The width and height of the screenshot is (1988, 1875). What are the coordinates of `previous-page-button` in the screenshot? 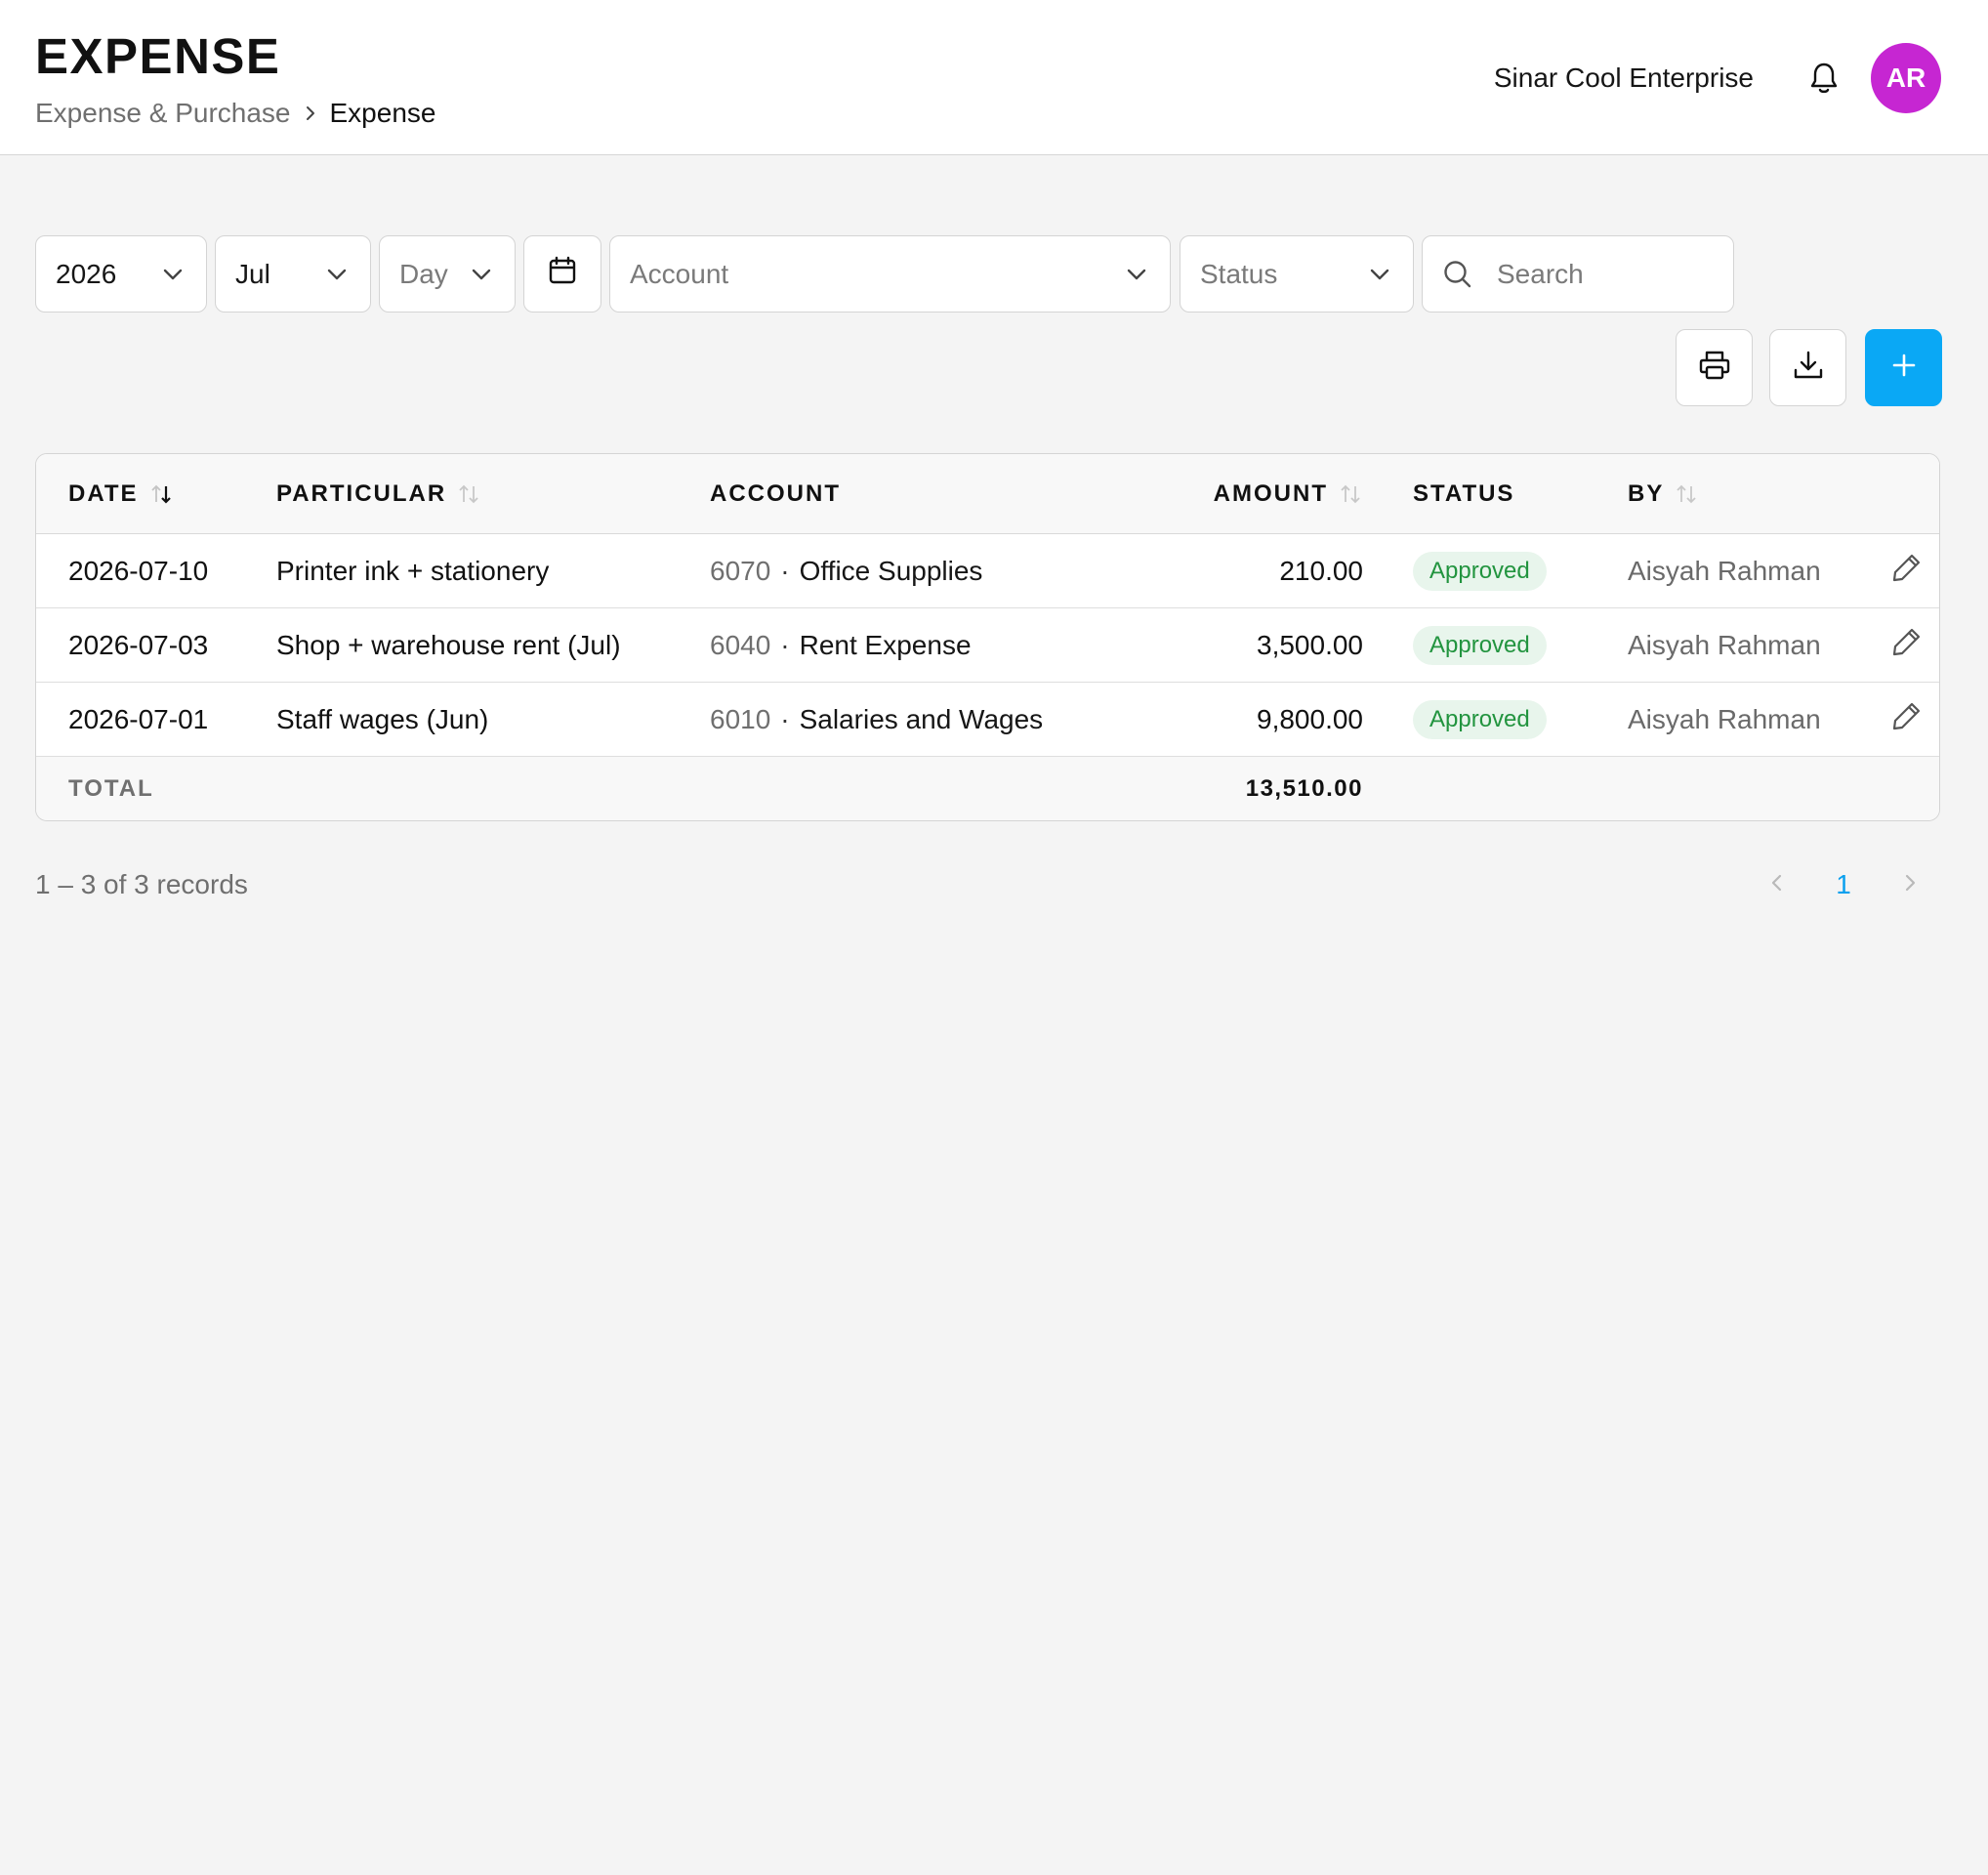 It's located at (1777, 885).